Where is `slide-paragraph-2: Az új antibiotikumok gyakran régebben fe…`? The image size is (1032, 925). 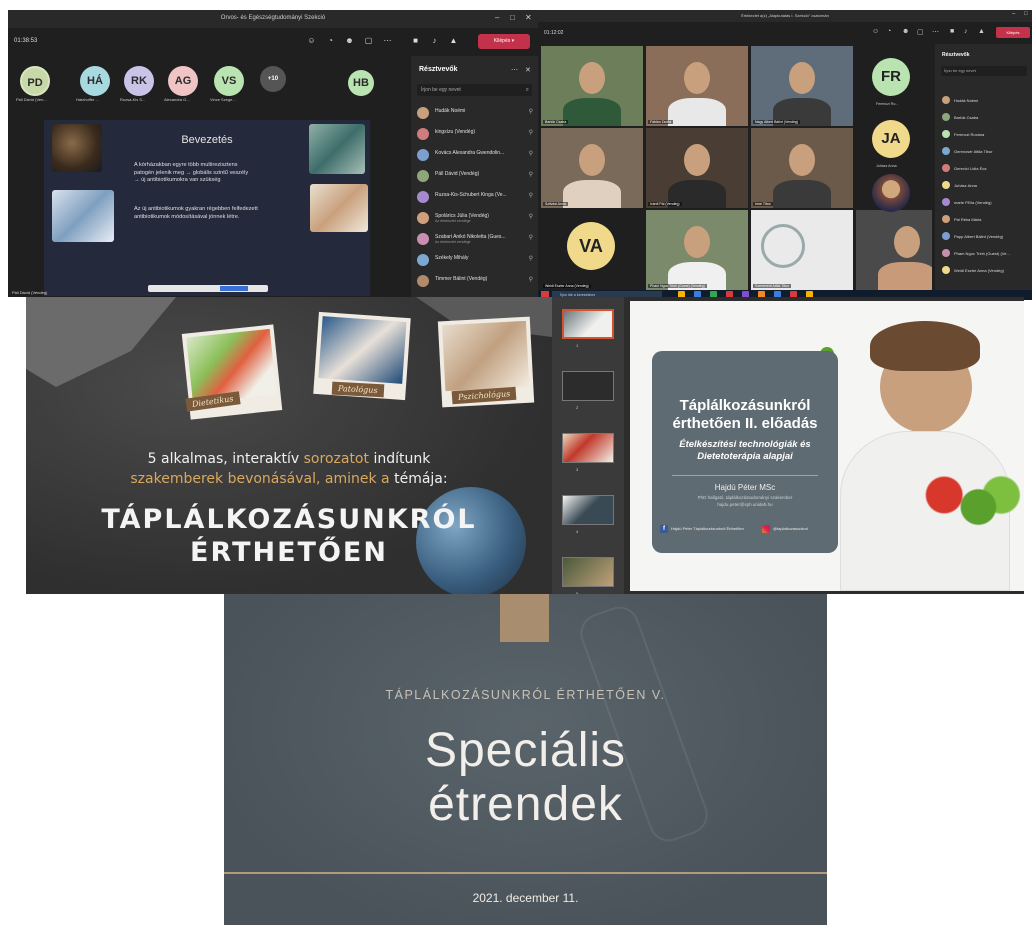 slide-paragraph-2: Az új antibiotikumok gyakran régebben fe… is located at coordinates (196, 213).